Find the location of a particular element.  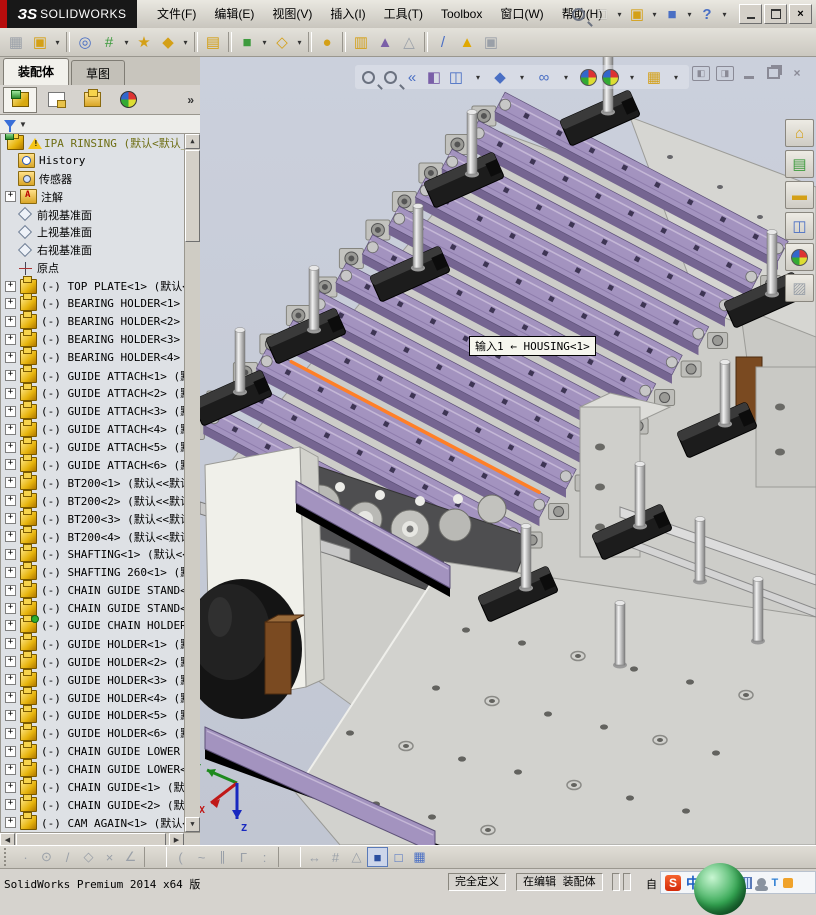

point-icon: · is located at coordinates (25, 857).